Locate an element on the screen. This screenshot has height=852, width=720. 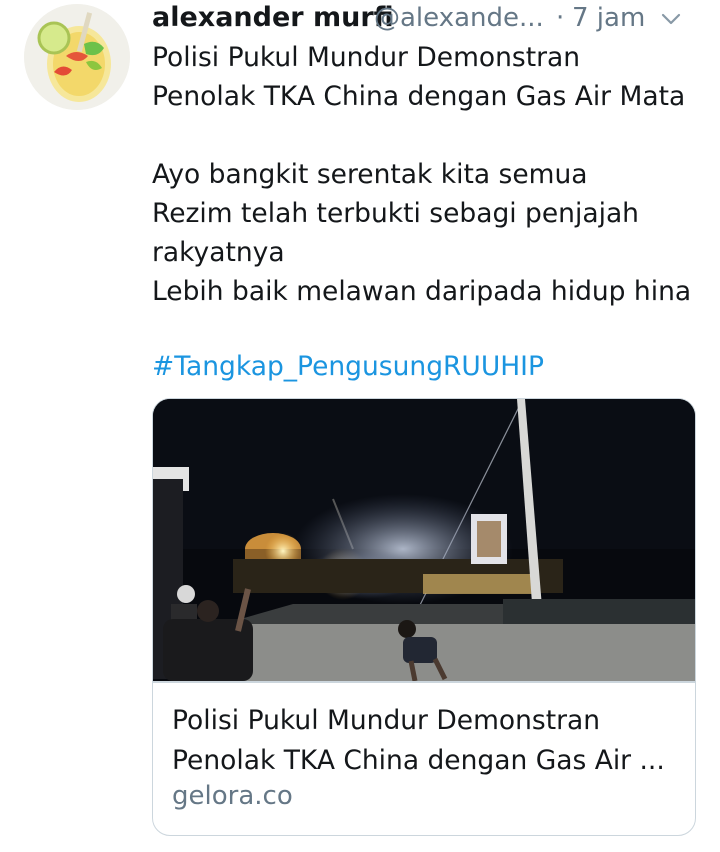
tweet-text-line: Polisi Pukul Mundur Demonstran is located at coordinates (366, 57).